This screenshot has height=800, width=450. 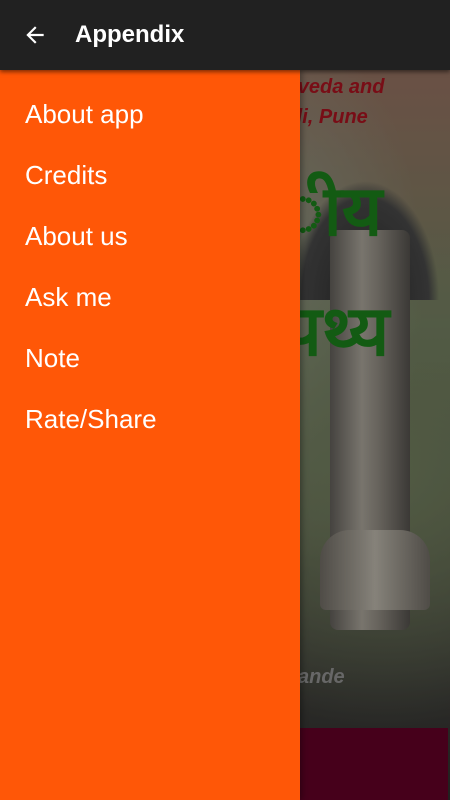 What do you see at coordinates (150, 175) in the screenshot?
I see `drawer-item-credits: Credits` at bounding box center [150, 175].